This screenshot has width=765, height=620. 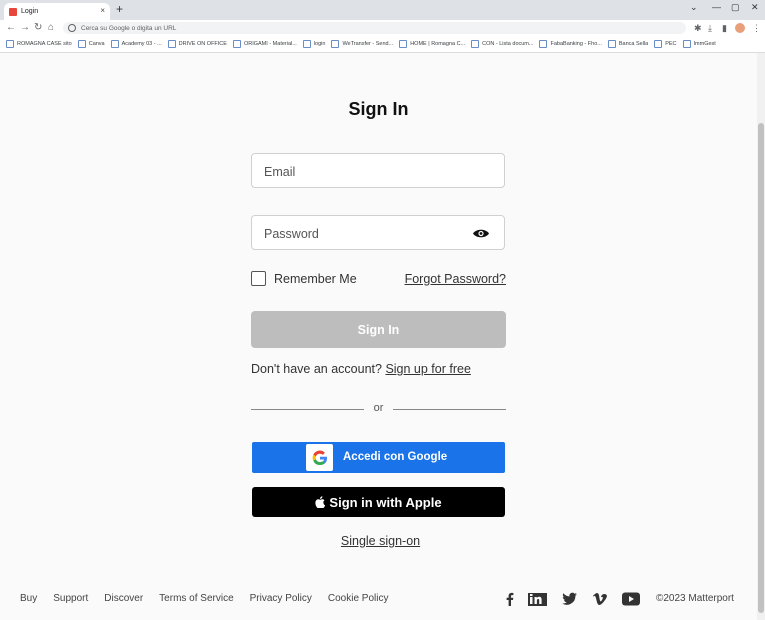 What do you see at coordinates (320, 502) in the screenshot?
I see `apple-logo-icon` at bounding box center [320, 502].